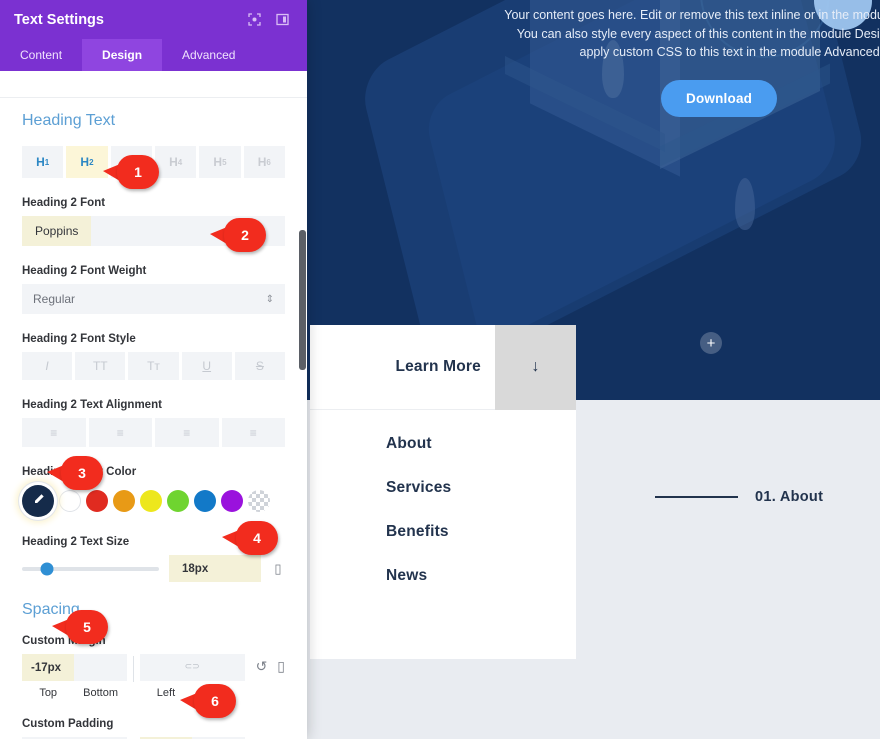  I want to click on margin-device-icon: ▯, so click(281, 666).